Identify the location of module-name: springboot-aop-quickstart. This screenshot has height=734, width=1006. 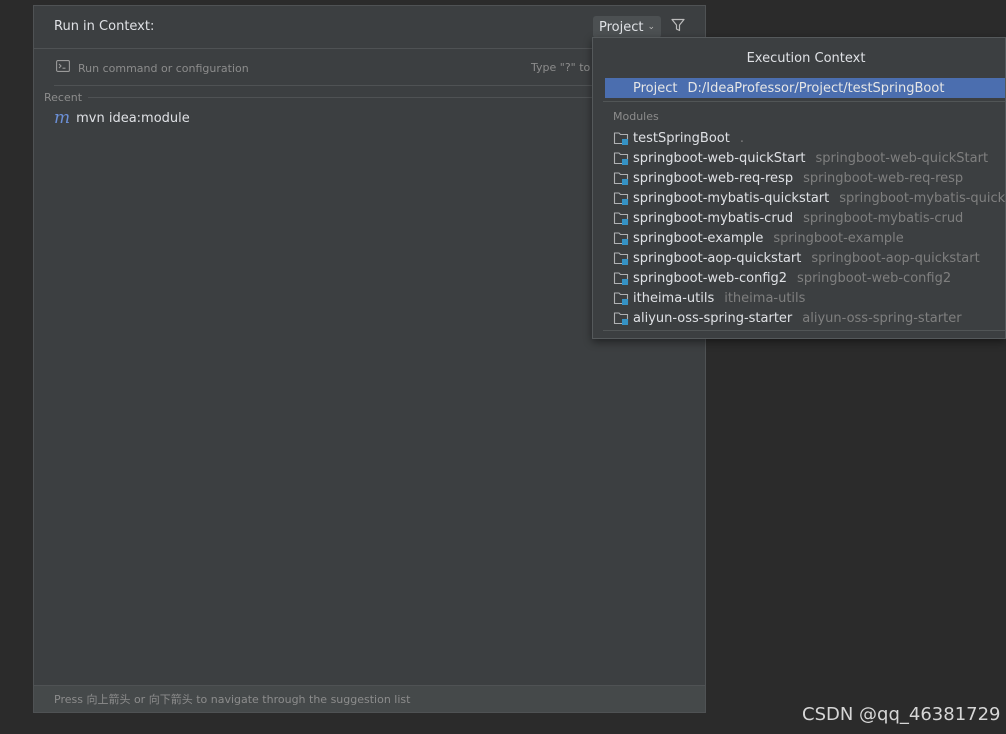
(717, 258).